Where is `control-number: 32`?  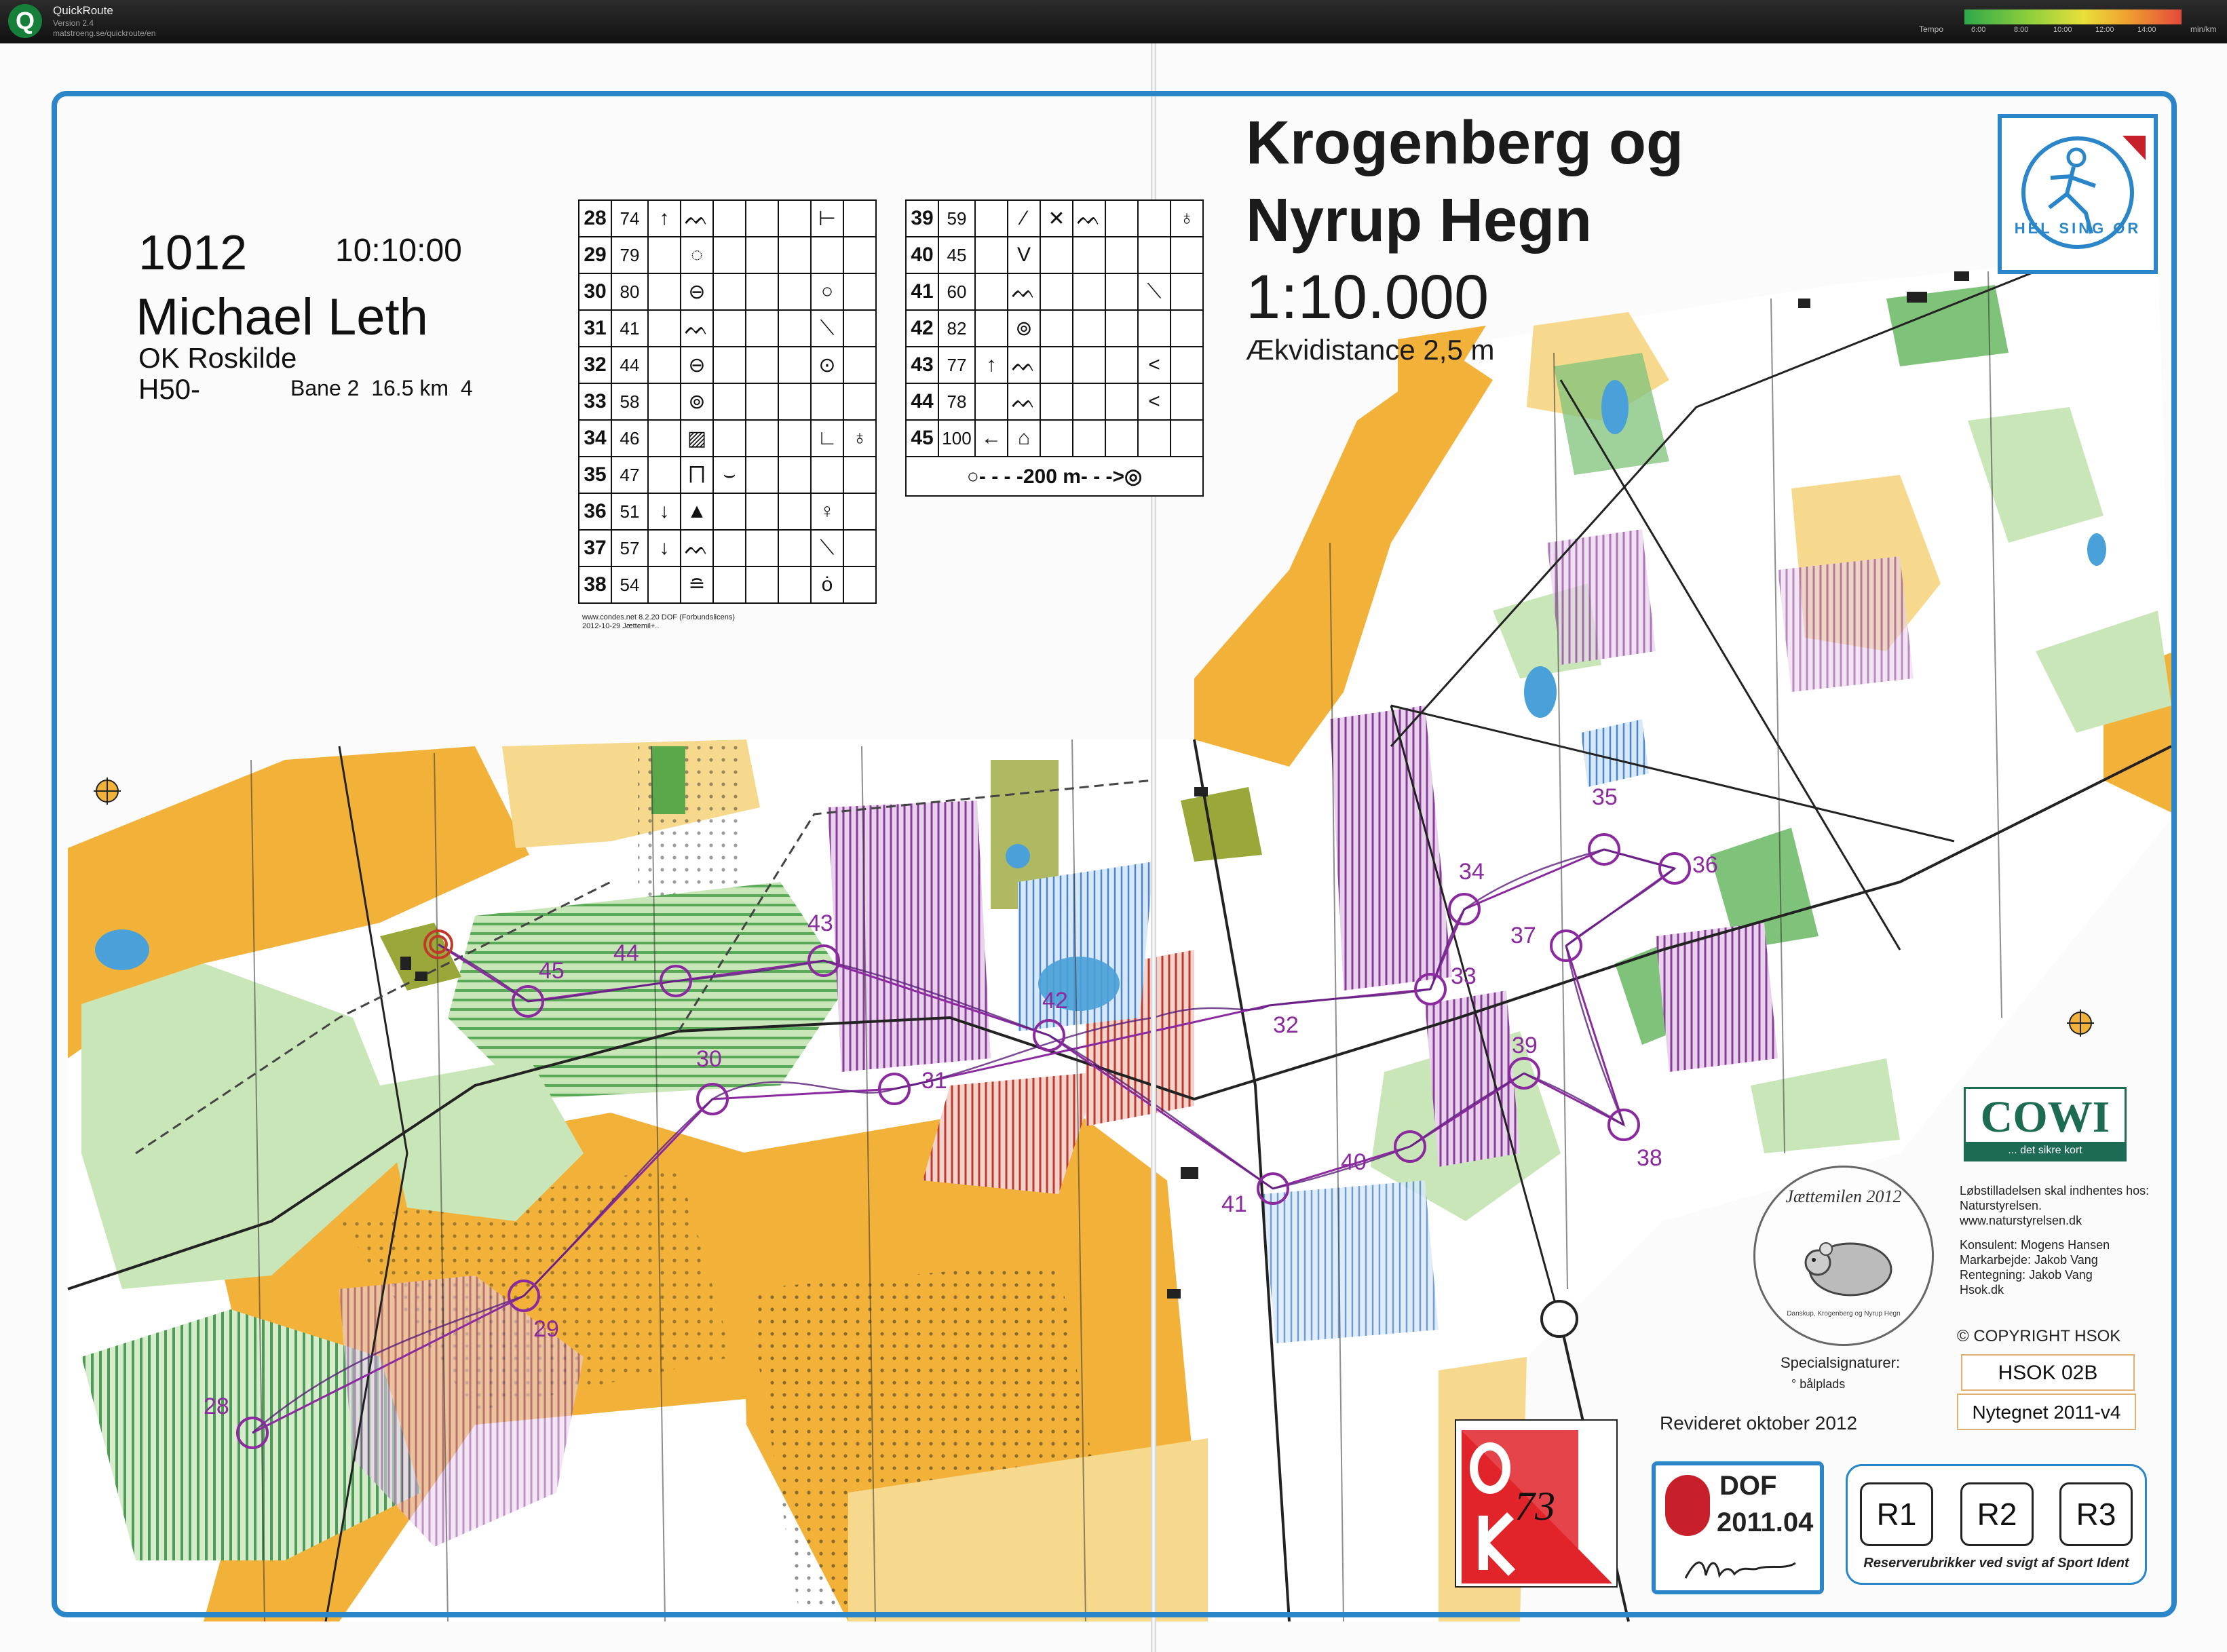
control-number: 32 is located at coordinates (595, 365).